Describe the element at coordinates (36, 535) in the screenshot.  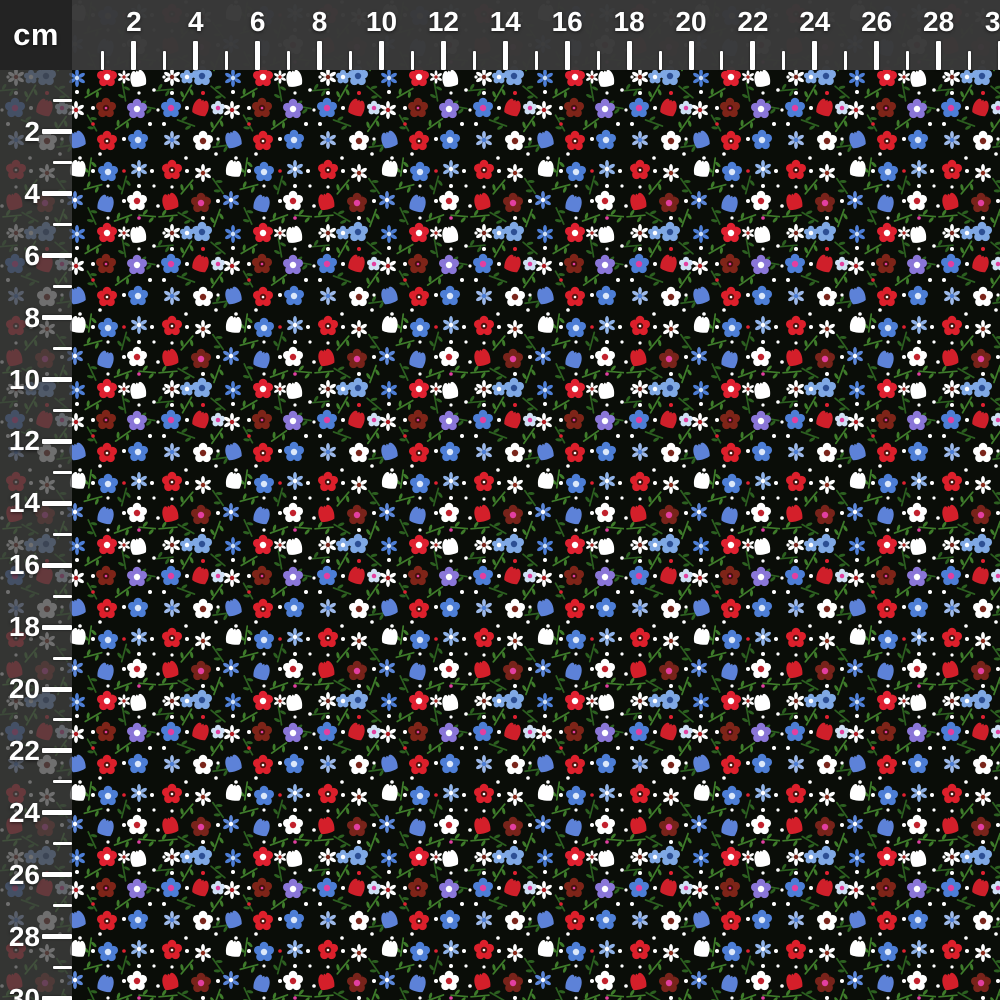
I see `ruler-left-strip` at that location.